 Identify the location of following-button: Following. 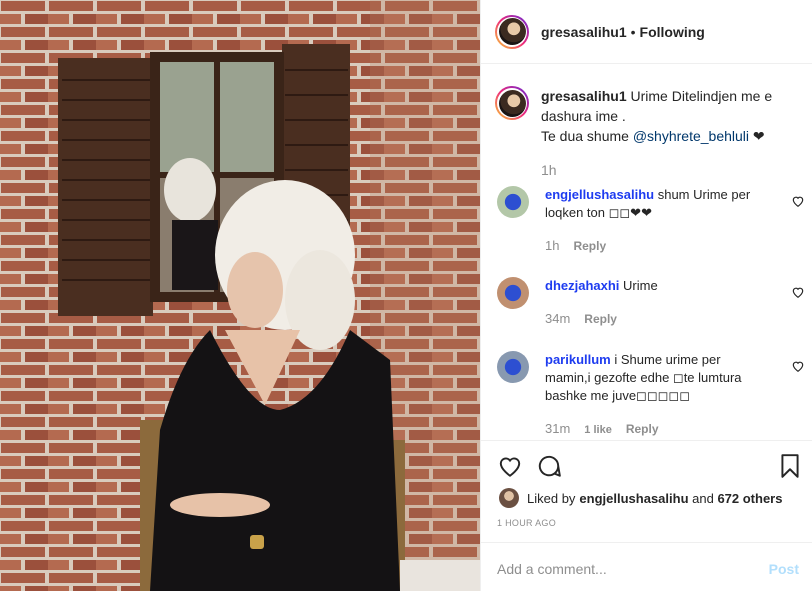
(672, 32).